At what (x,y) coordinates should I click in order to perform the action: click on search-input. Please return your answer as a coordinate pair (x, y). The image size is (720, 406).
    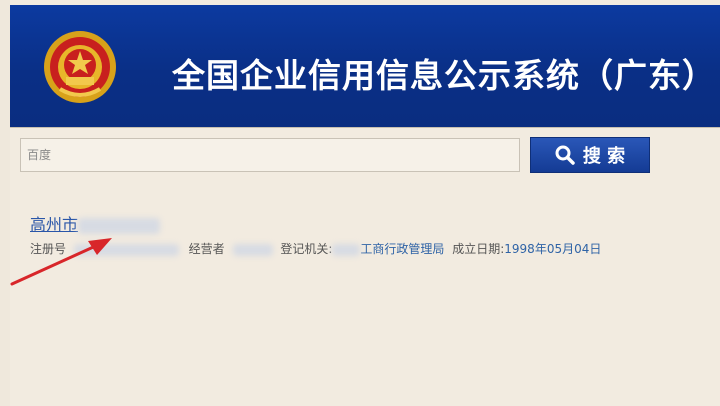
    Looking at the image, I should click on (270, 155).